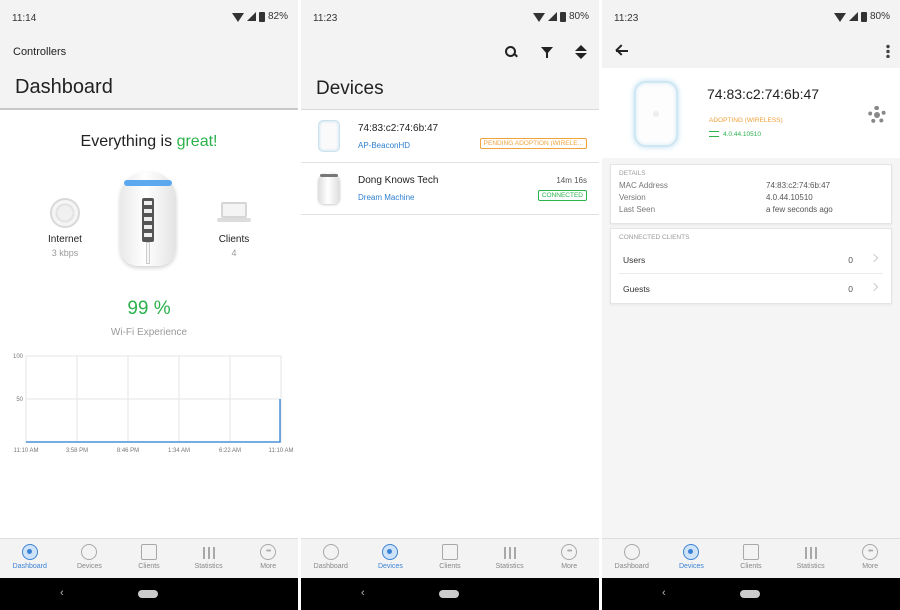  Describe the element at coordinates (77, 451) in the screenshot. I see `x-tick-label: 3:58 PM` at that location.